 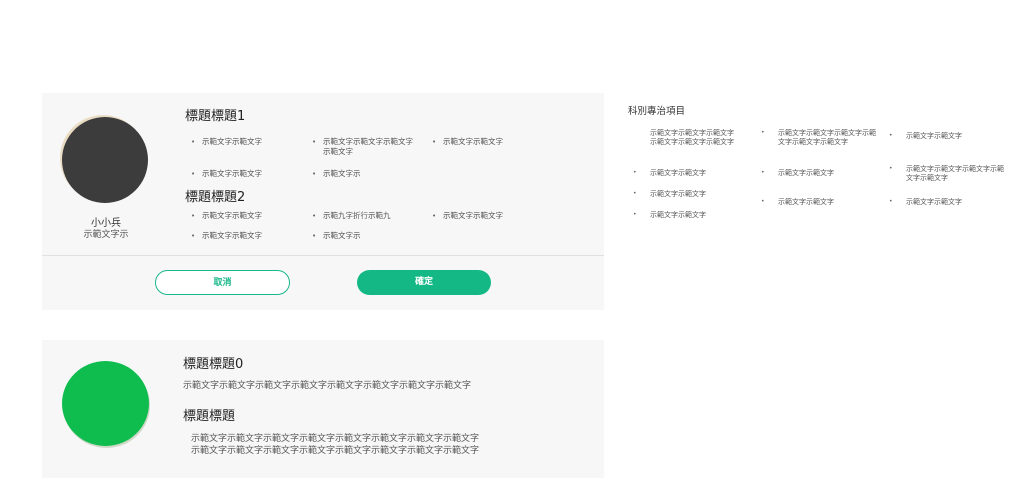 I want to click on section-title-2: 標題標題2, so click(x=215, y=197).